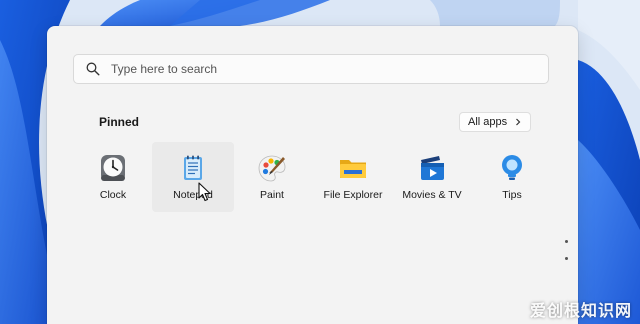  What do you see at coordinates (193, 168) in the screenshot?
I see `notepad-icon` at bounding box center [193, 168].